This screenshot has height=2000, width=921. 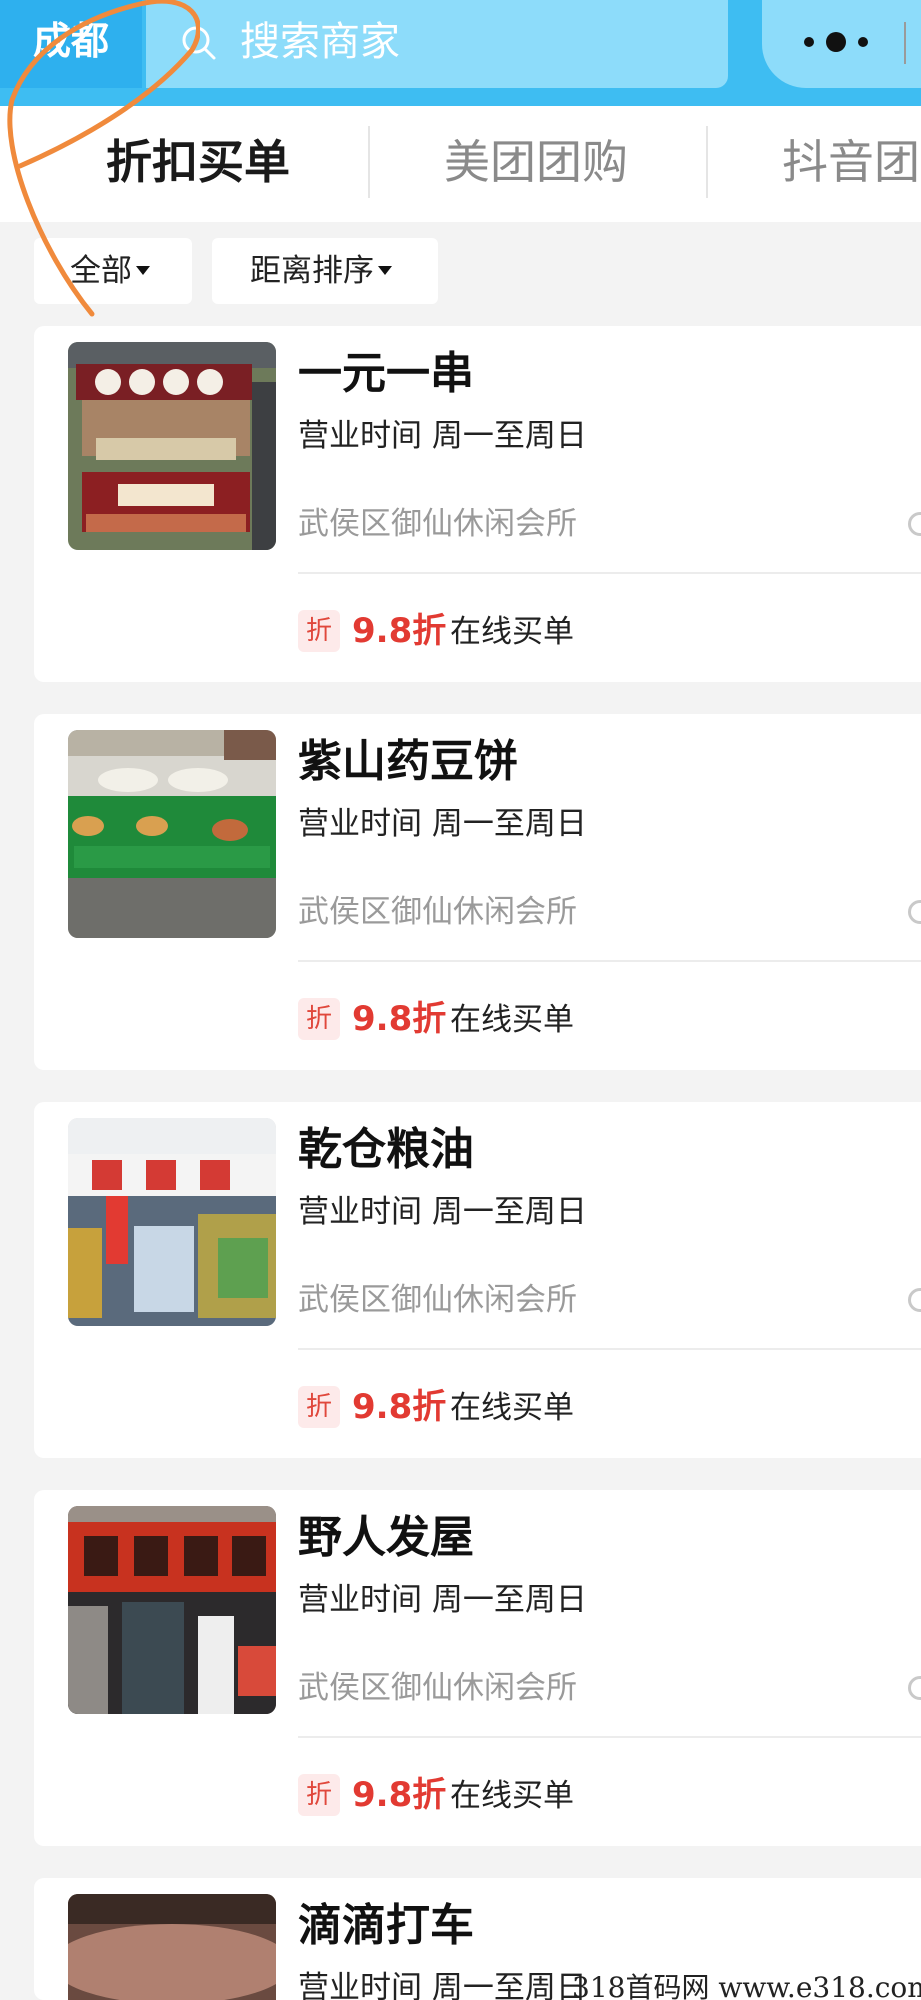 I want to click on top-bar: 成都 搜索商家, so click(x=460, y=53).